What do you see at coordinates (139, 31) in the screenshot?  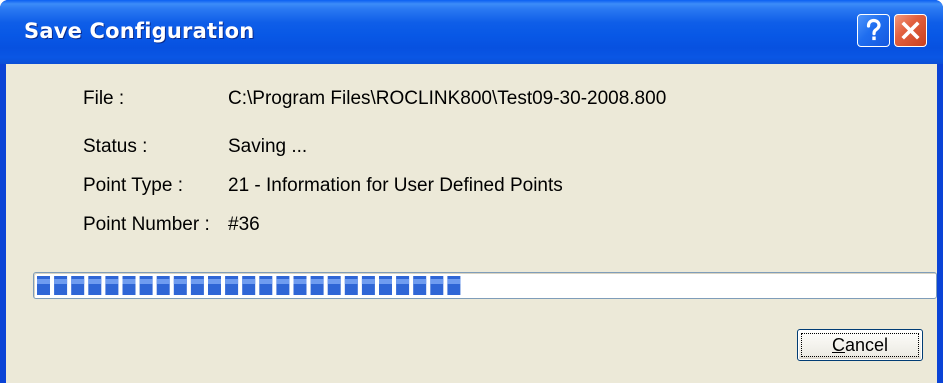 I see `window-title: Save Configuration` at bounding box center [139, 31].